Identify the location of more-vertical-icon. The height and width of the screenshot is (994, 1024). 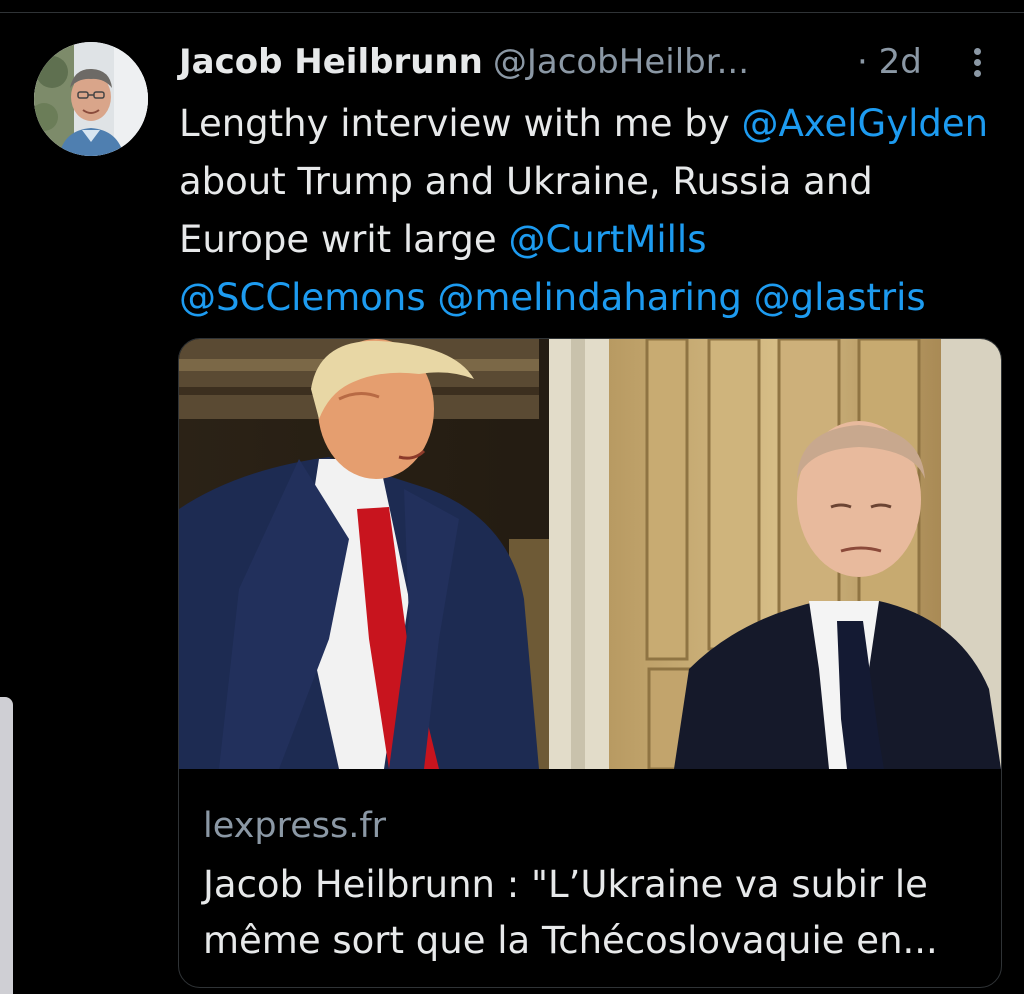
(977, 62).